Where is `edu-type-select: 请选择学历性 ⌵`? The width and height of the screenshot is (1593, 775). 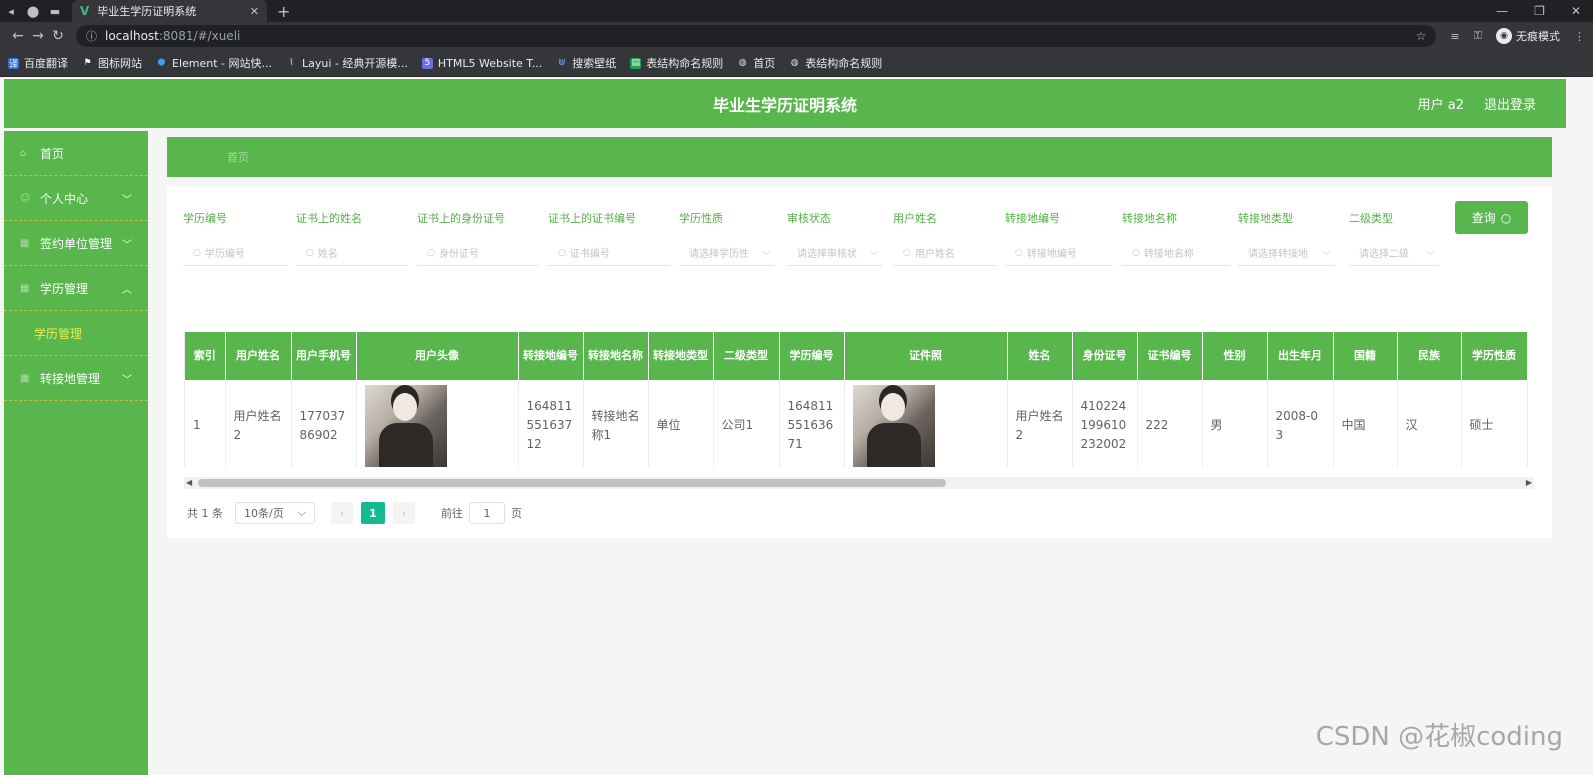 edu-type-select: 请选择学历性 ⌵ is located at coordinates (726, 253).